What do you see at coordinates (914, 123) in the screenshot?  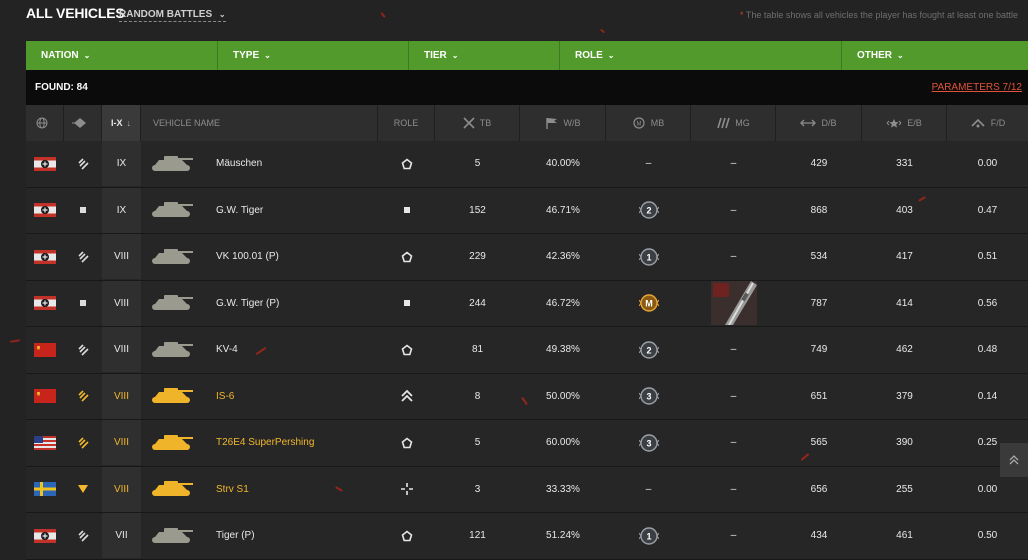 I see `col-eb-label: E/B` at bounding box center [914, 123].